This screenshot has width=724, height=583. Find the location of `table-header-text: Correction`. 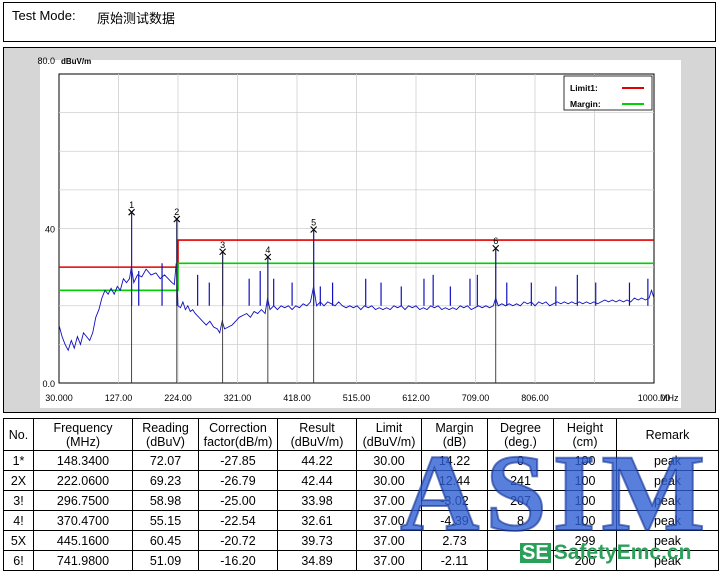

table-header-text: Correction is located at coordinates (238, 427).